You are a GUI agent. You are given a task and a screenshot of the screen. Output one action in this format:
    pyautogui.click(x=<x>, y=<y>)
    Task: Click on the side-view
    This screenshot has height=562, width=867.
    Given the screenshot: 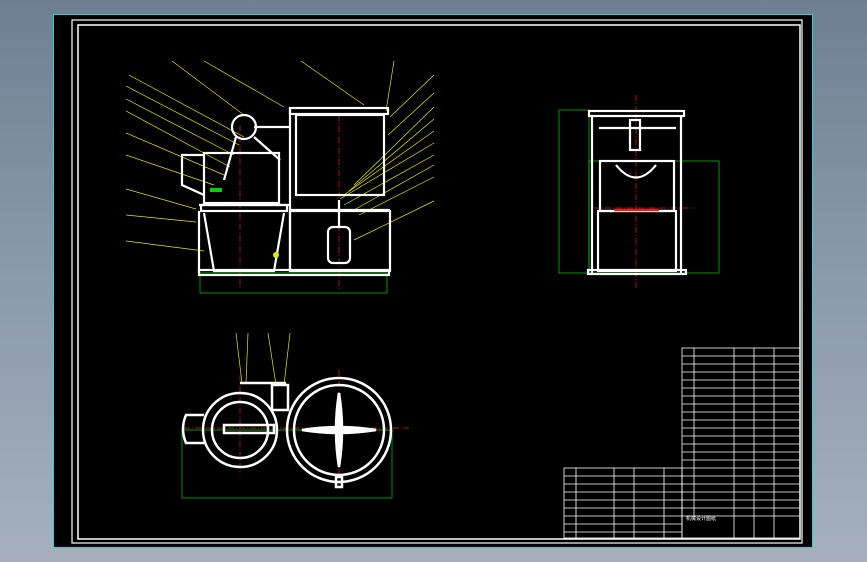 What is the action you would take?
    pyautogui.click(x=639, y=192)
    